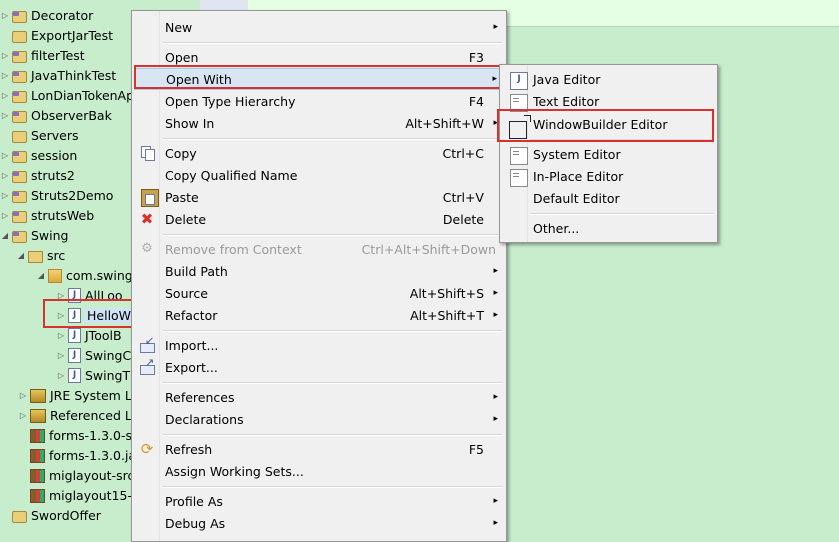 The height and width of the screenshot is (542, 839). Describe the element at coordinates (608, 126) in the screenshot. I see `menu-item-windowbuilder-editor: WindowBuilder Editor` at that location.